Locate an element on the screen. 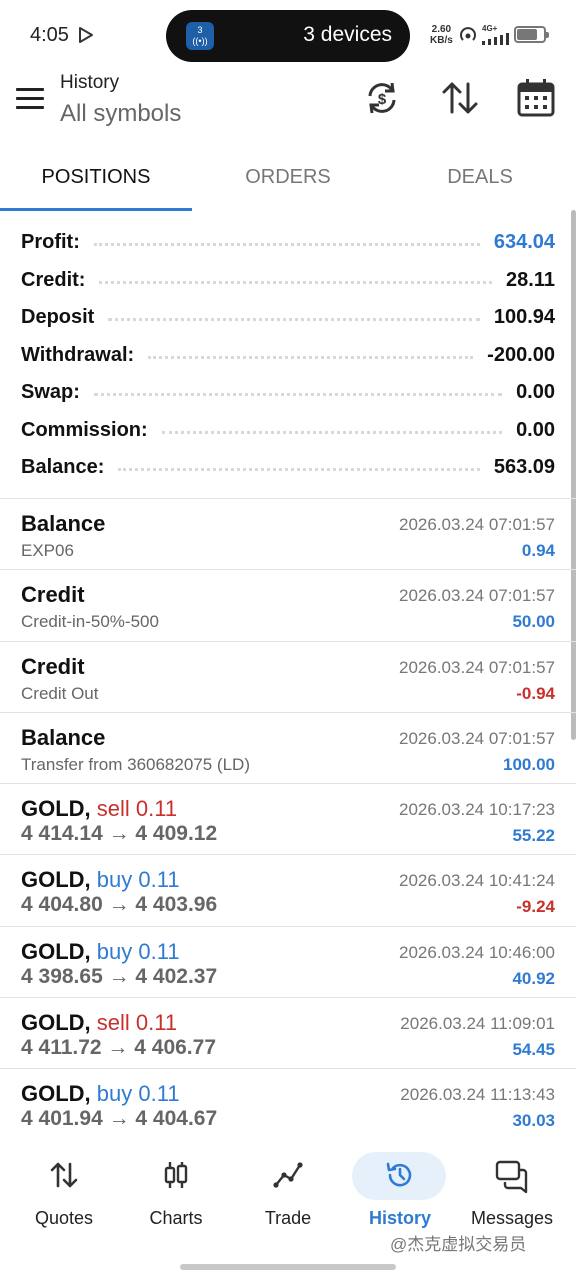 This screenshot has width=576, height=1280. list-item: Balance EXP06 2026.03.24 07:01:57 0.94 is located at coordinates (288, 535).